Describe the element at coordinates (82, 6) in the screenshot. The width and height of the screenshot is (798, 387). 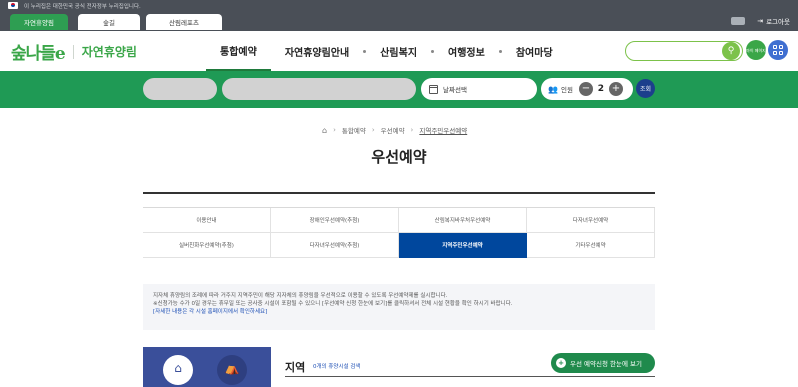
I see `gov-banner-text: 이 누리집은 대한민국 공식 전자정부 누리집입니다.` at that location.